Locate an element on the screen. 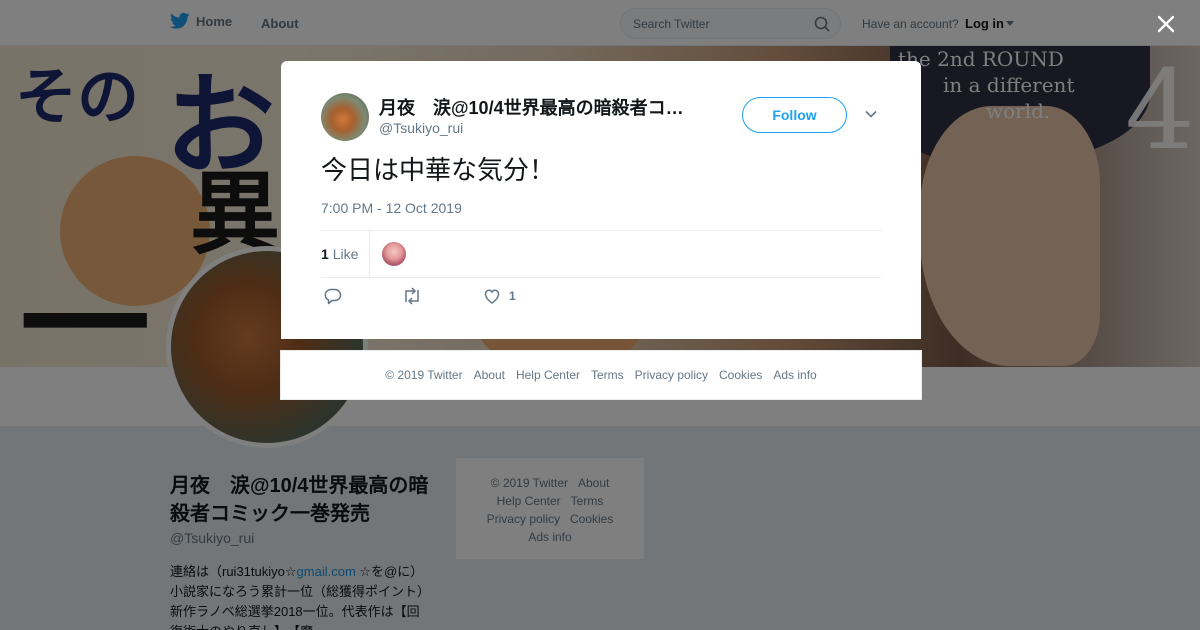 This screenshot has height=630, width=1200. tweet-timestamp: 7:00 PM - 12 Oct 2019 is located at coordinates (391, 208).